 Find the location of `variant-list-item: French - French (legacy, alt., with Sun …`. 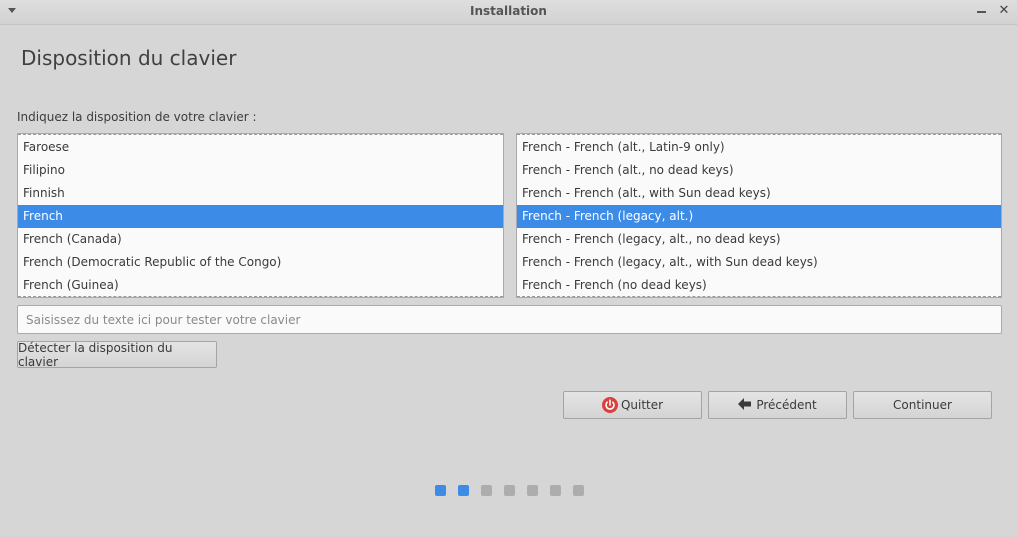

variant-list-item: French - French (legacy, alt., with Sun … is located at coordinates (759, 262).